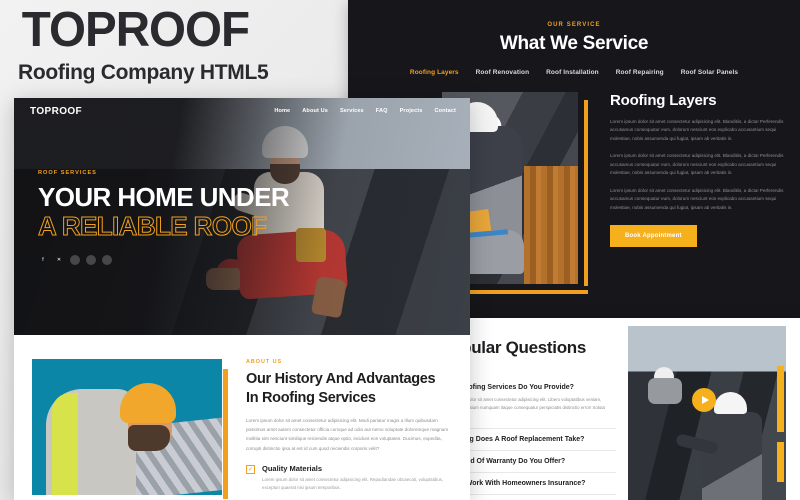 This screenshot has height=500, width=800. What do you see at coordinates (135, 30) in the screenshot?
I see `brand-title: TOPROOF` at bounding box center [135, 30].